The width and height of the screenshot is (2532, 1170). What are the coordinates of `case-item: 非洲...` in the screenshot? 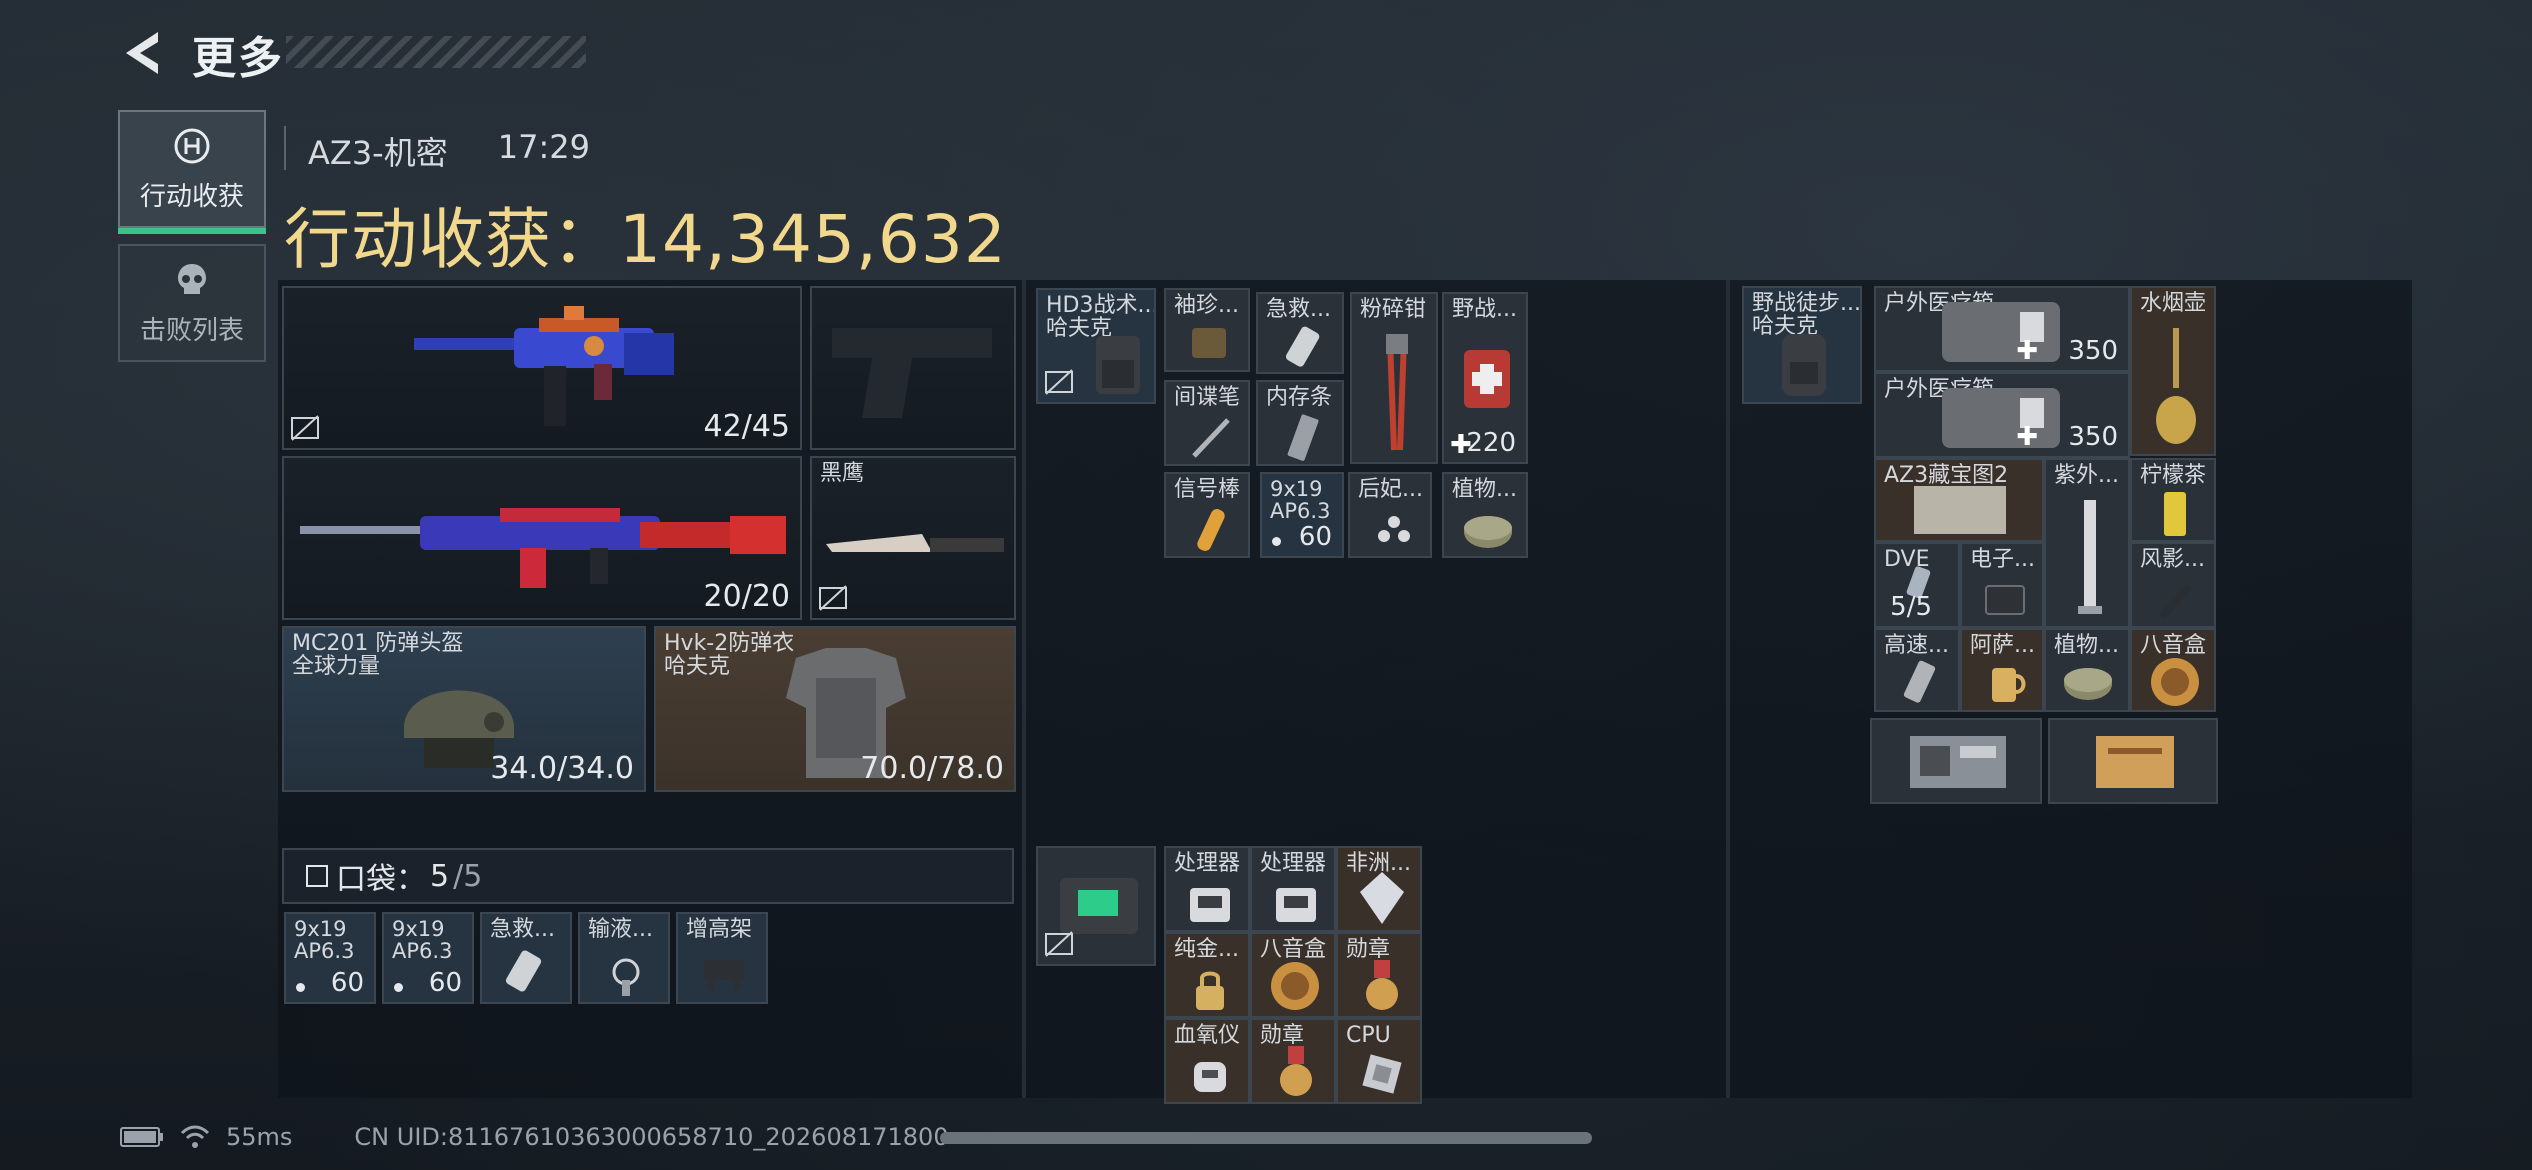 It's located at (1379, 889).